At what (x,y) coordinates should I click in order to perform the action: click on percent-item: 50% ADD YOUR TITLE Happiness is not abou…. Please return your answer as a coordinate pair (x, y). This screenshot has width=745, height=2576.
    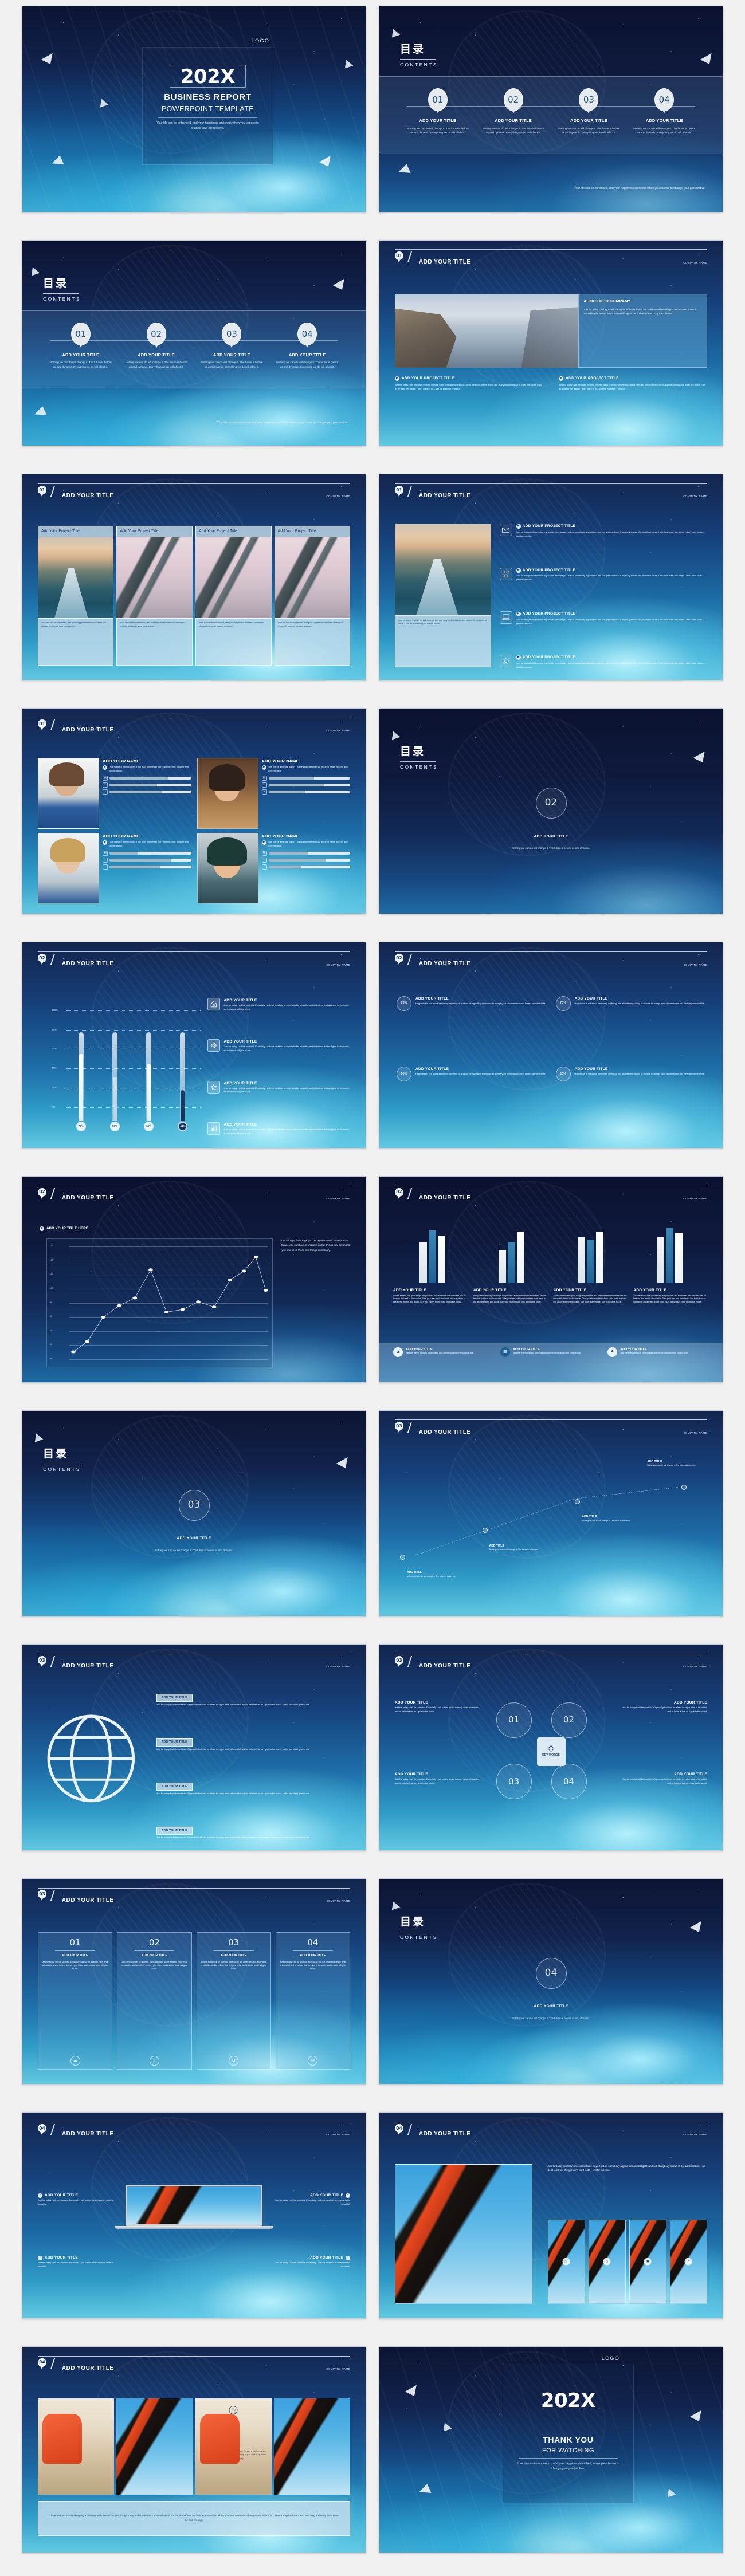
    Looking at the image, I should click on (471, 1098).